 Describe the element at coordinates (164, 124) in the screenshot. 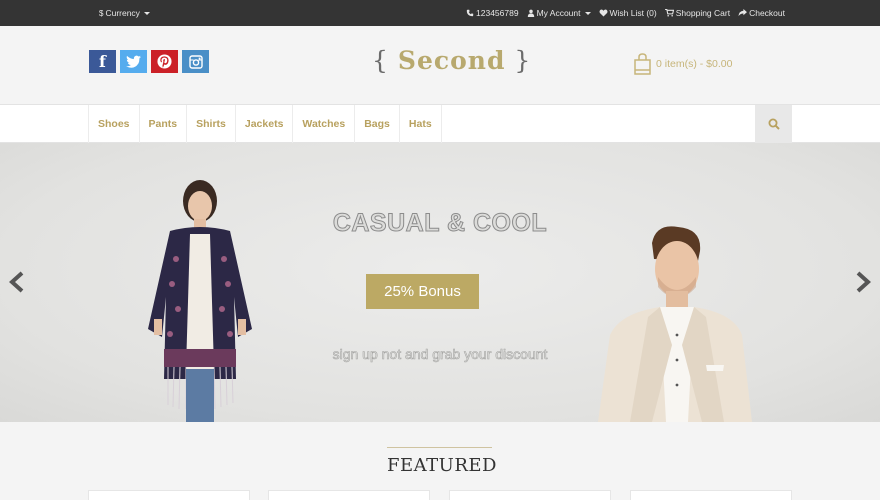

I see `nav-item-pants: Pants` at that location.